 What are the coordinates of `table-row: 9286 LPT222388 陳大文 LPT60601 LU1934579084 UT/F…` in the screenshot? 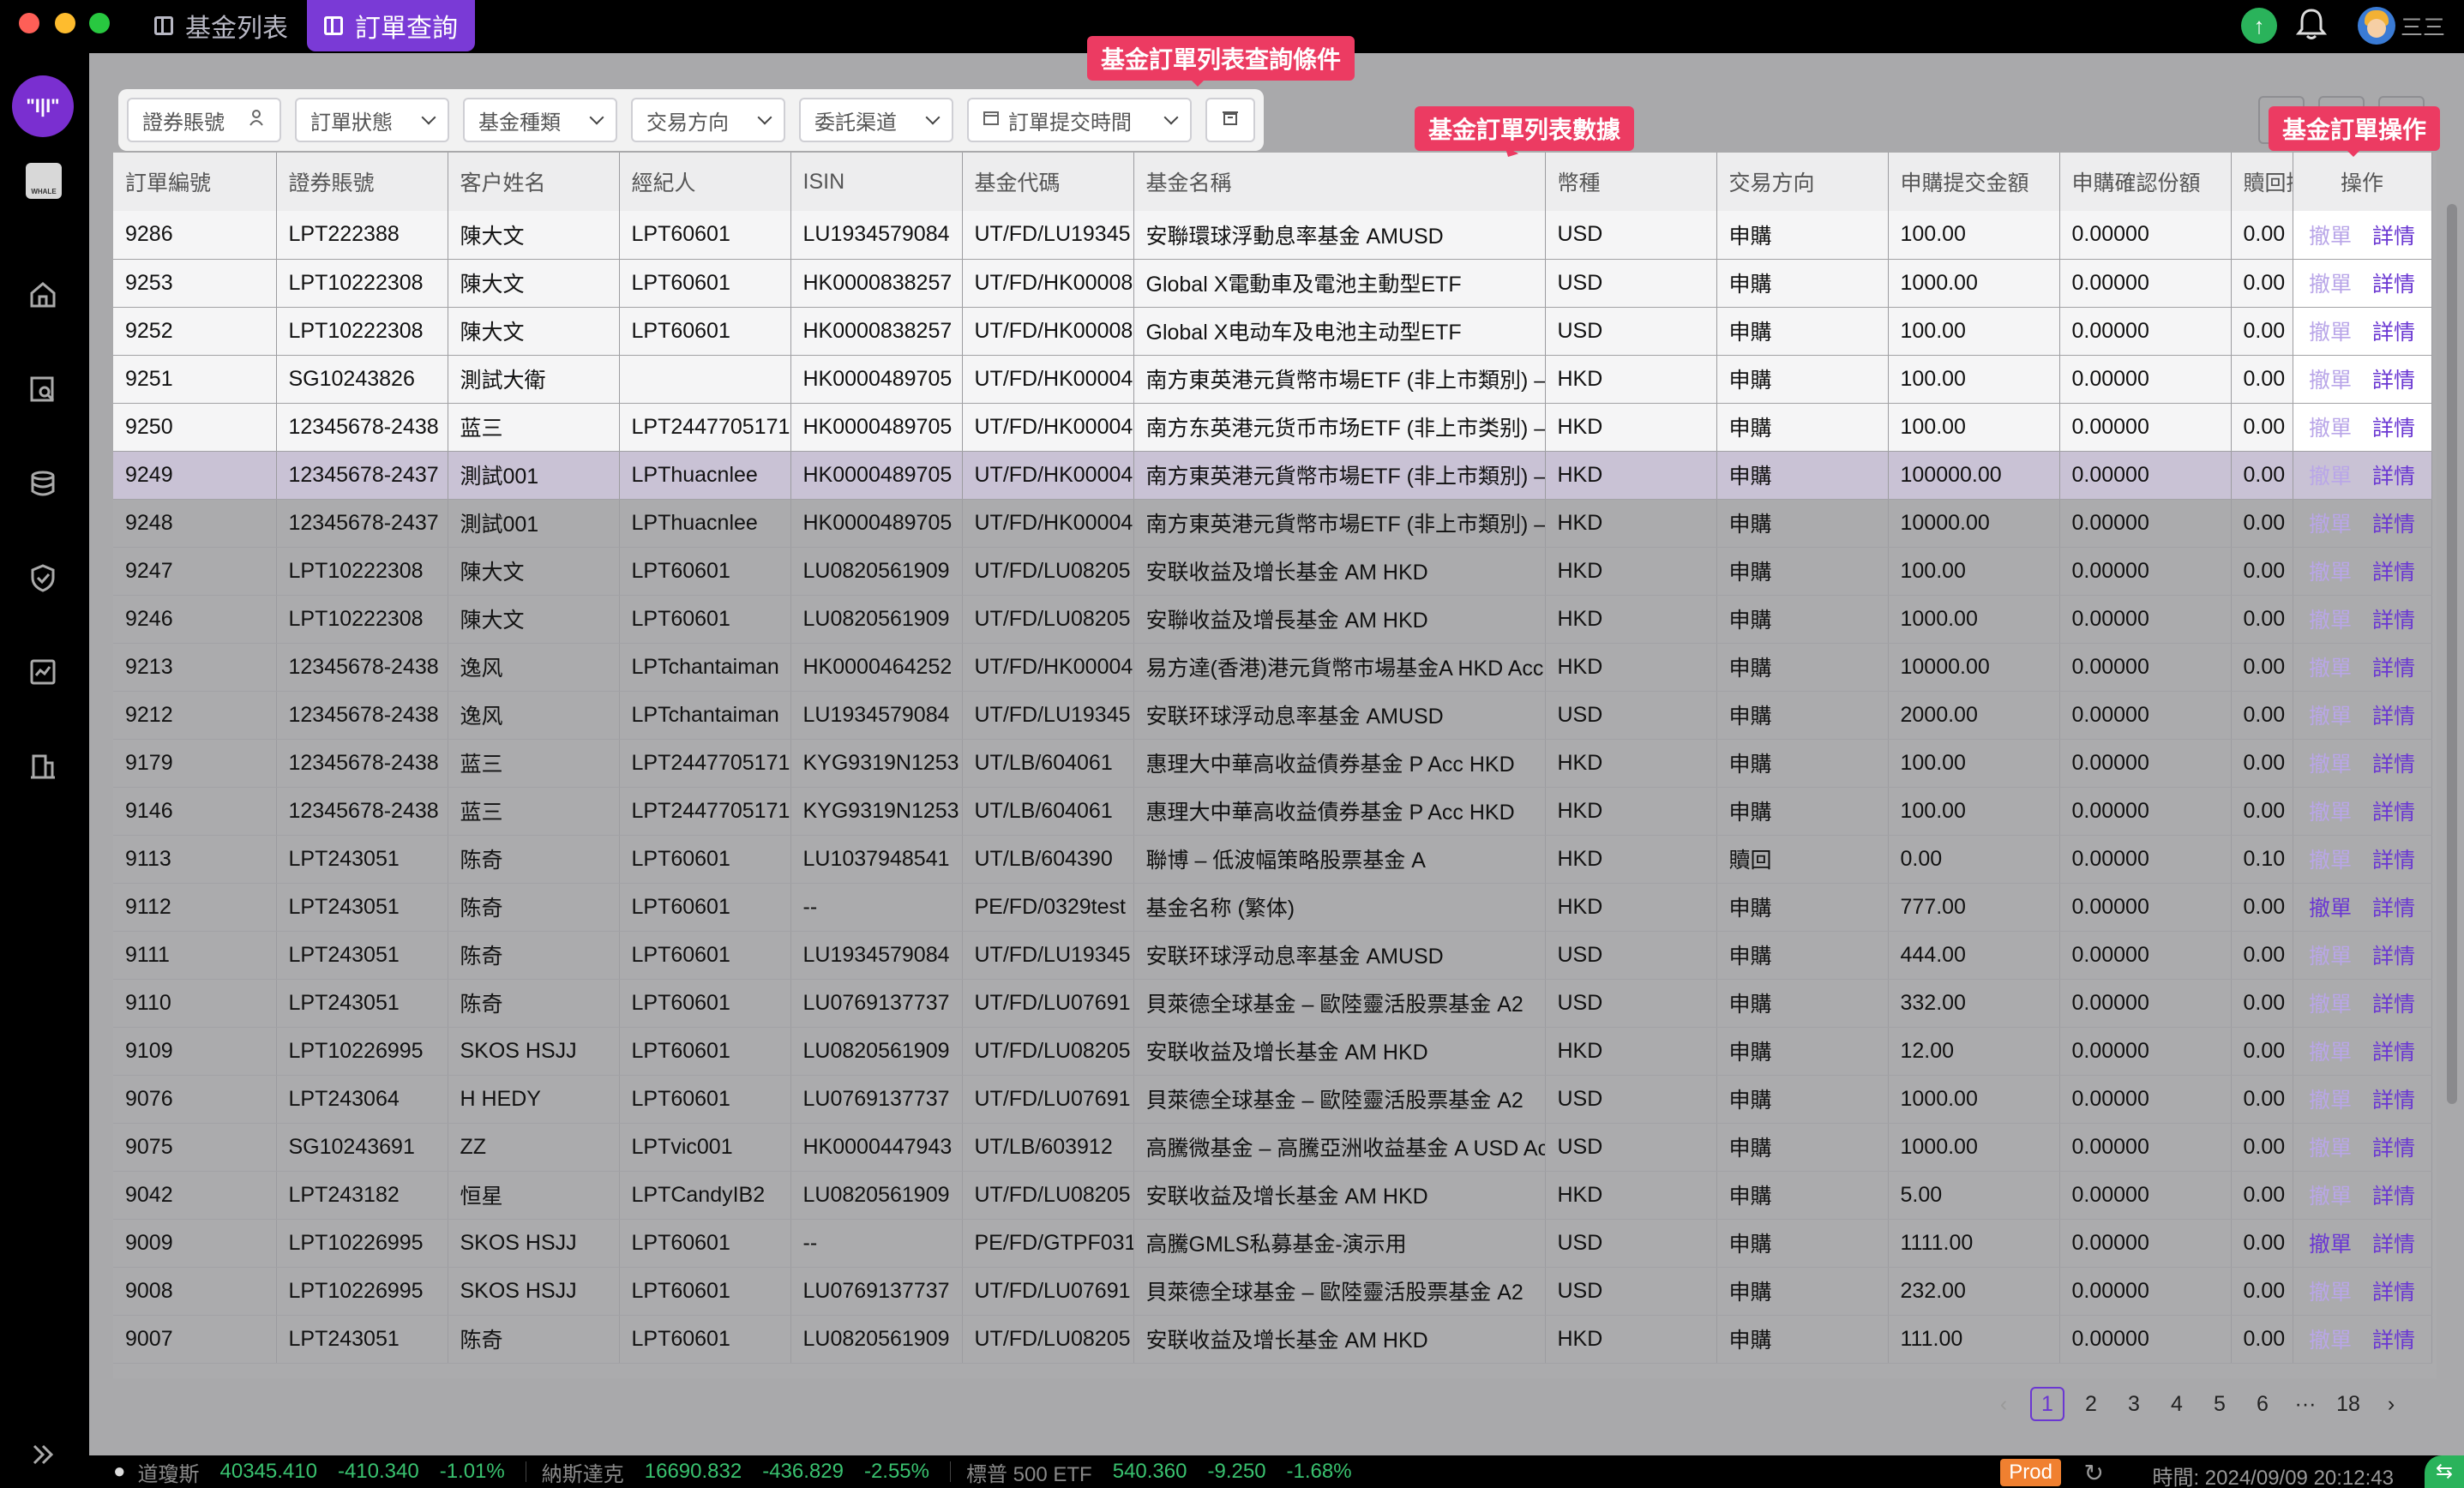 It's located at (1272, 235).